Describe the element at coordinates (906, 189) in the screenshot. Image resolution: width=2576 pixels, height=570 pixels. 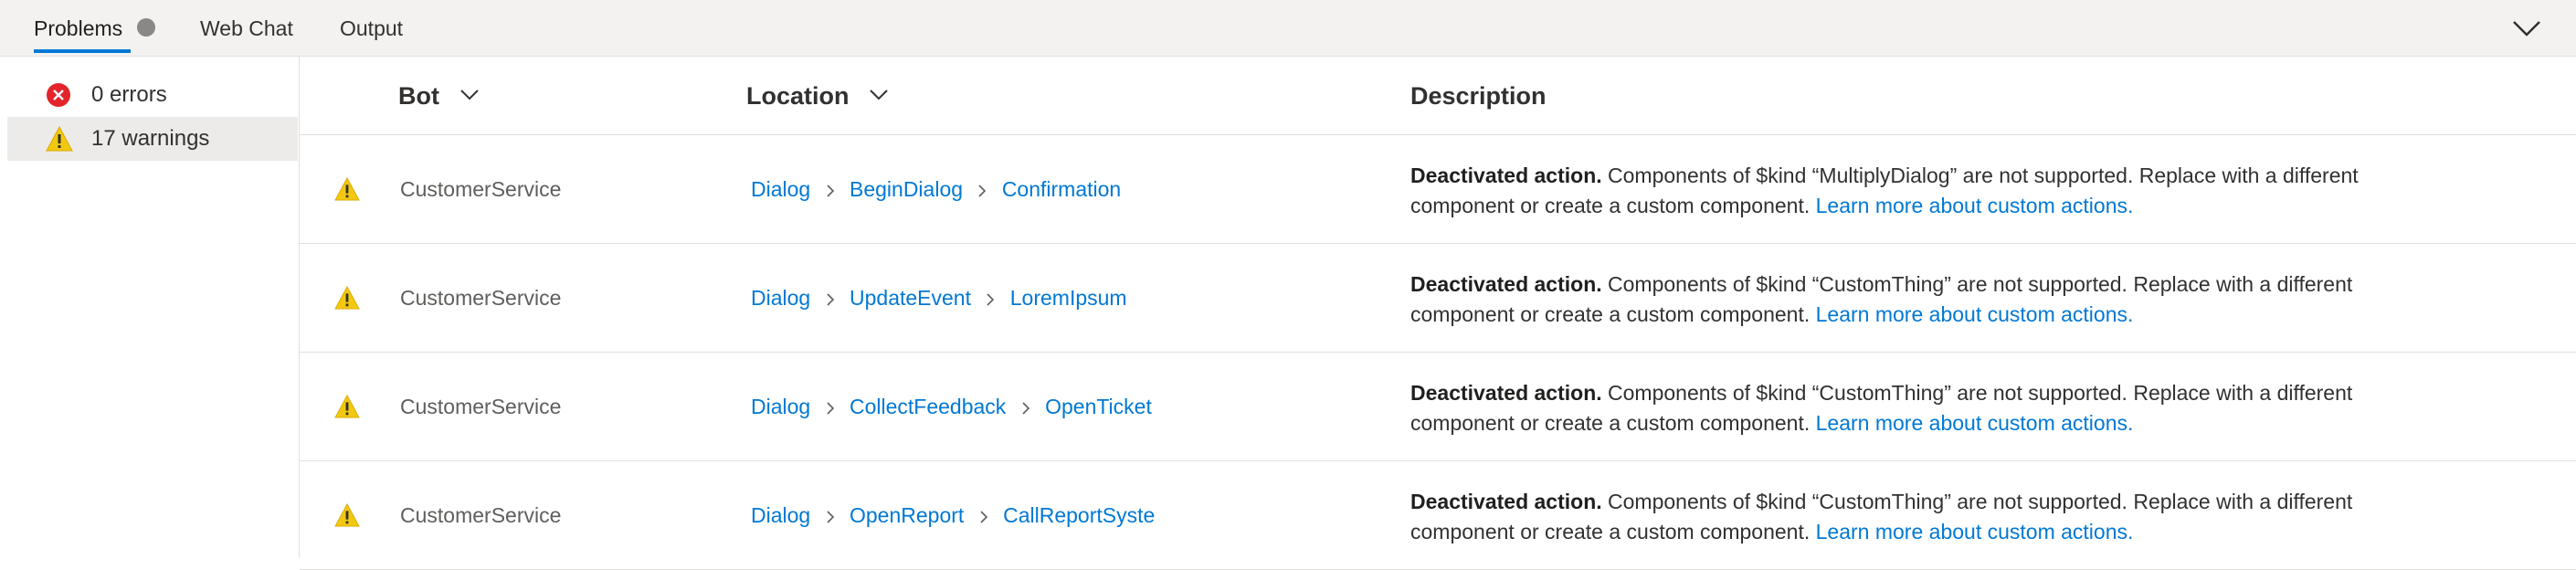
I see `location-link: BeginDialog` at that location.